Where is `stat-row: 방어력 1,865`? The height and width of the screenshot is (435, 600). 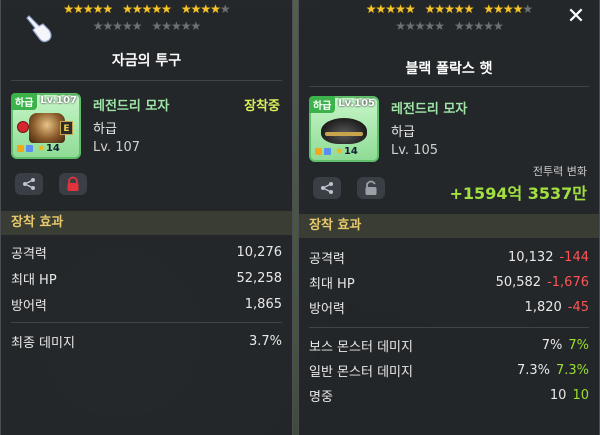 stat-row: 방어력 1,865 is located at coordinates (146, 304).